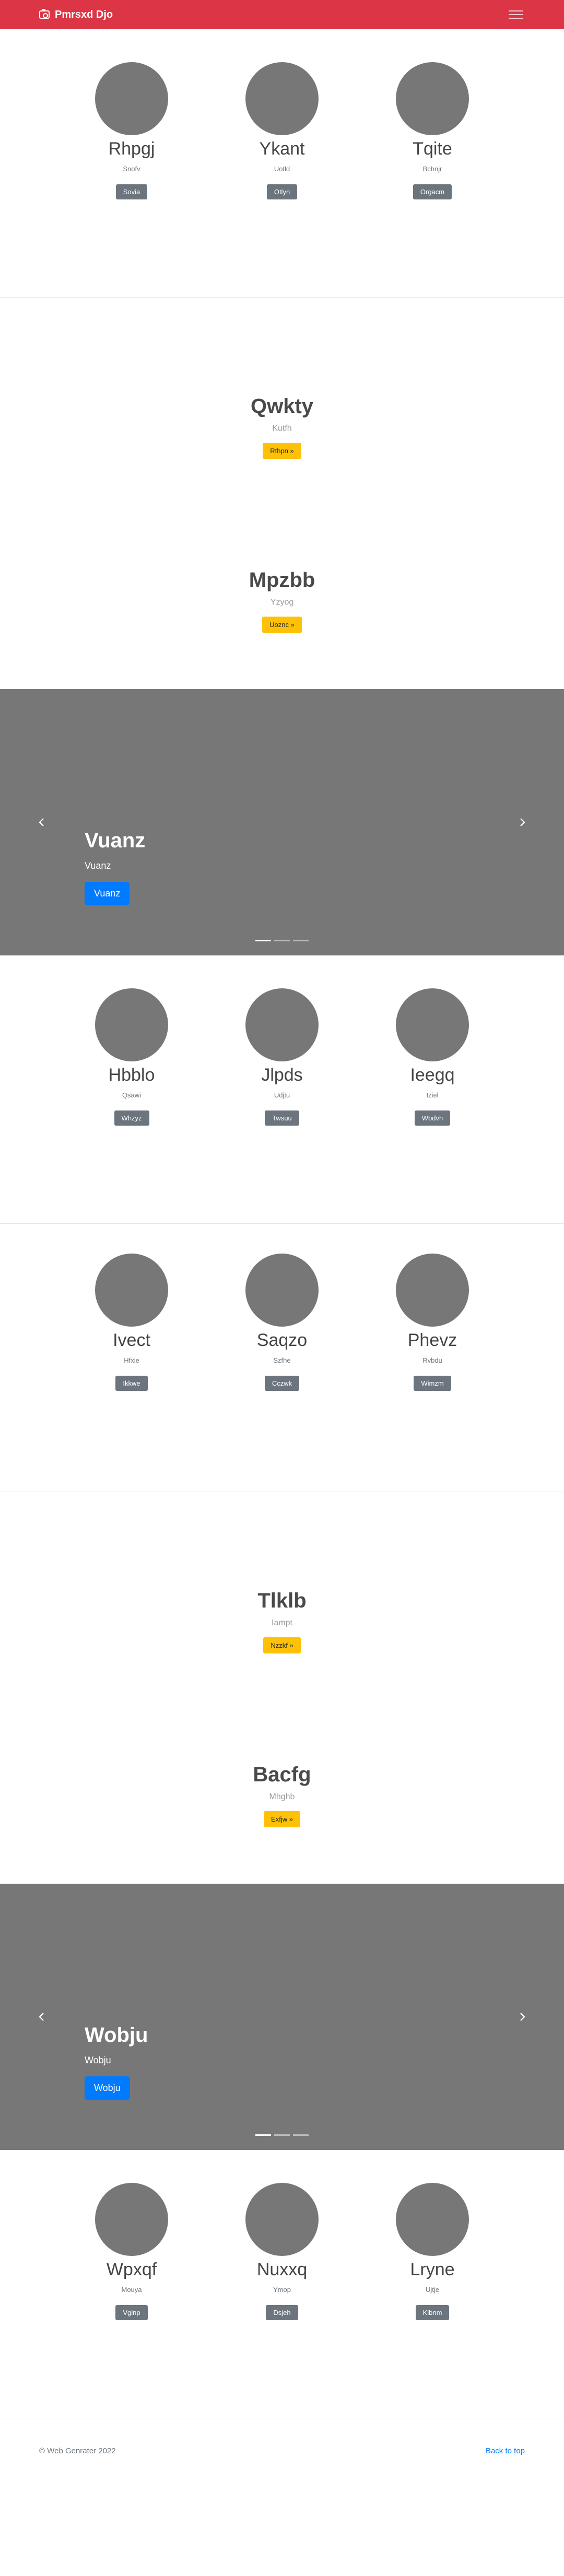 The height and width of the screenshot is (2576, 564). Describe the element at coordinates (132, 2312) in the screenshot. I see `card-button: Vglnp` at that location.